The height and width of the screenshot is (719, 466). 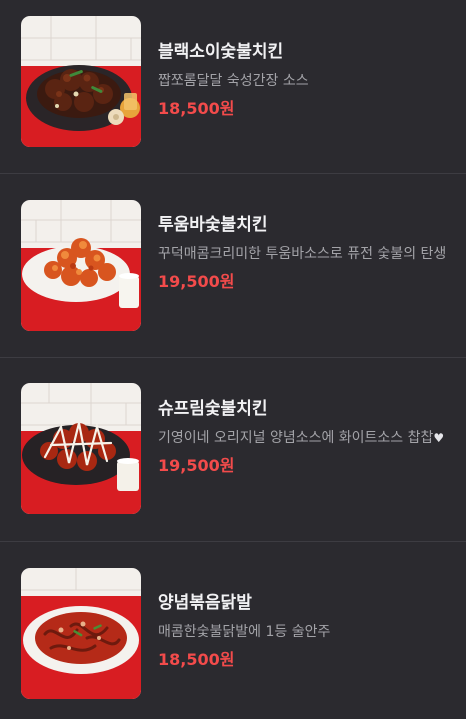 What do you see at coordinates (81, 633) in the screenshot?
I see `spicy-chicken-feet-dish-image` at bounding box center [81, 633].